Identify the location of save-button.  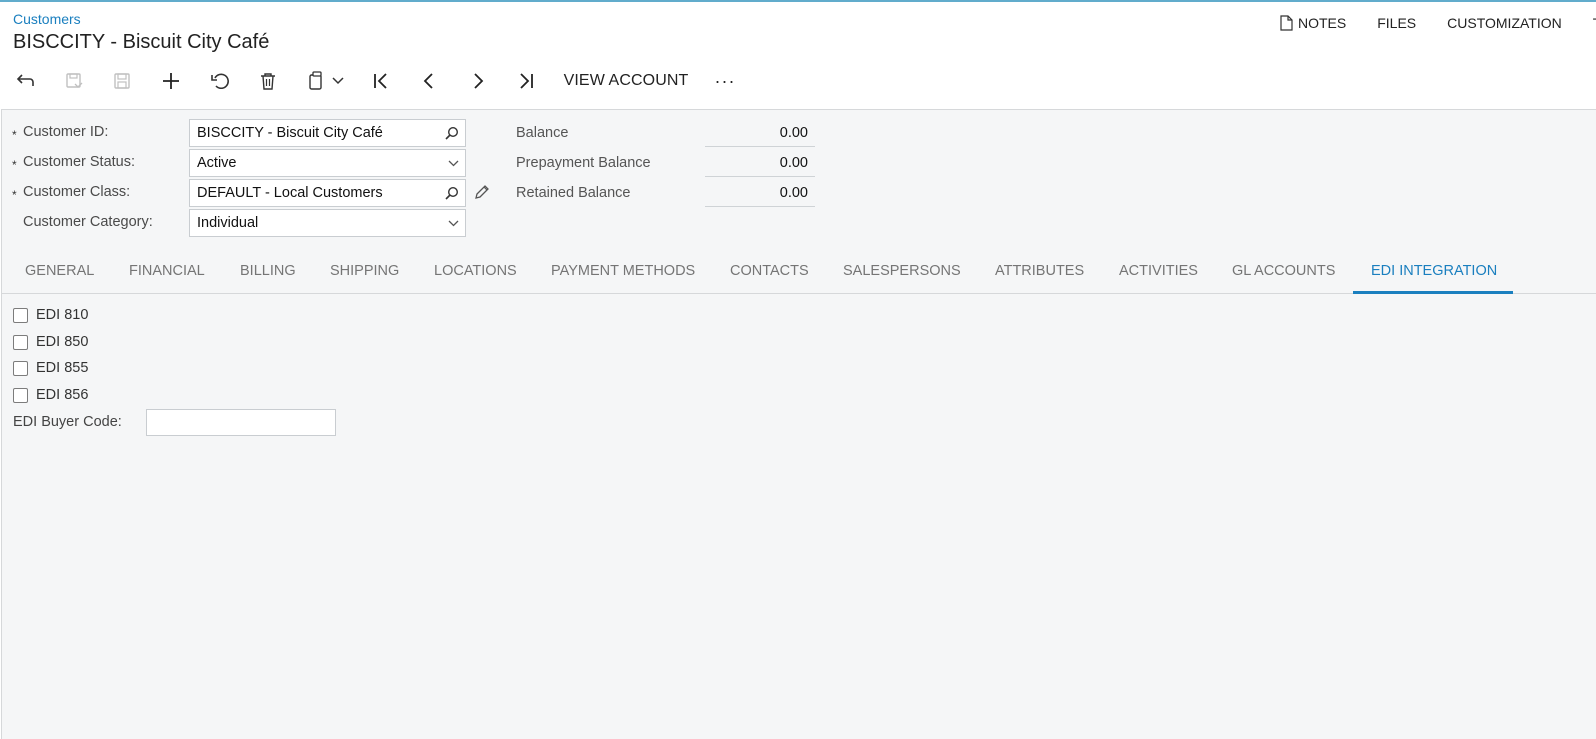
(122, 81).